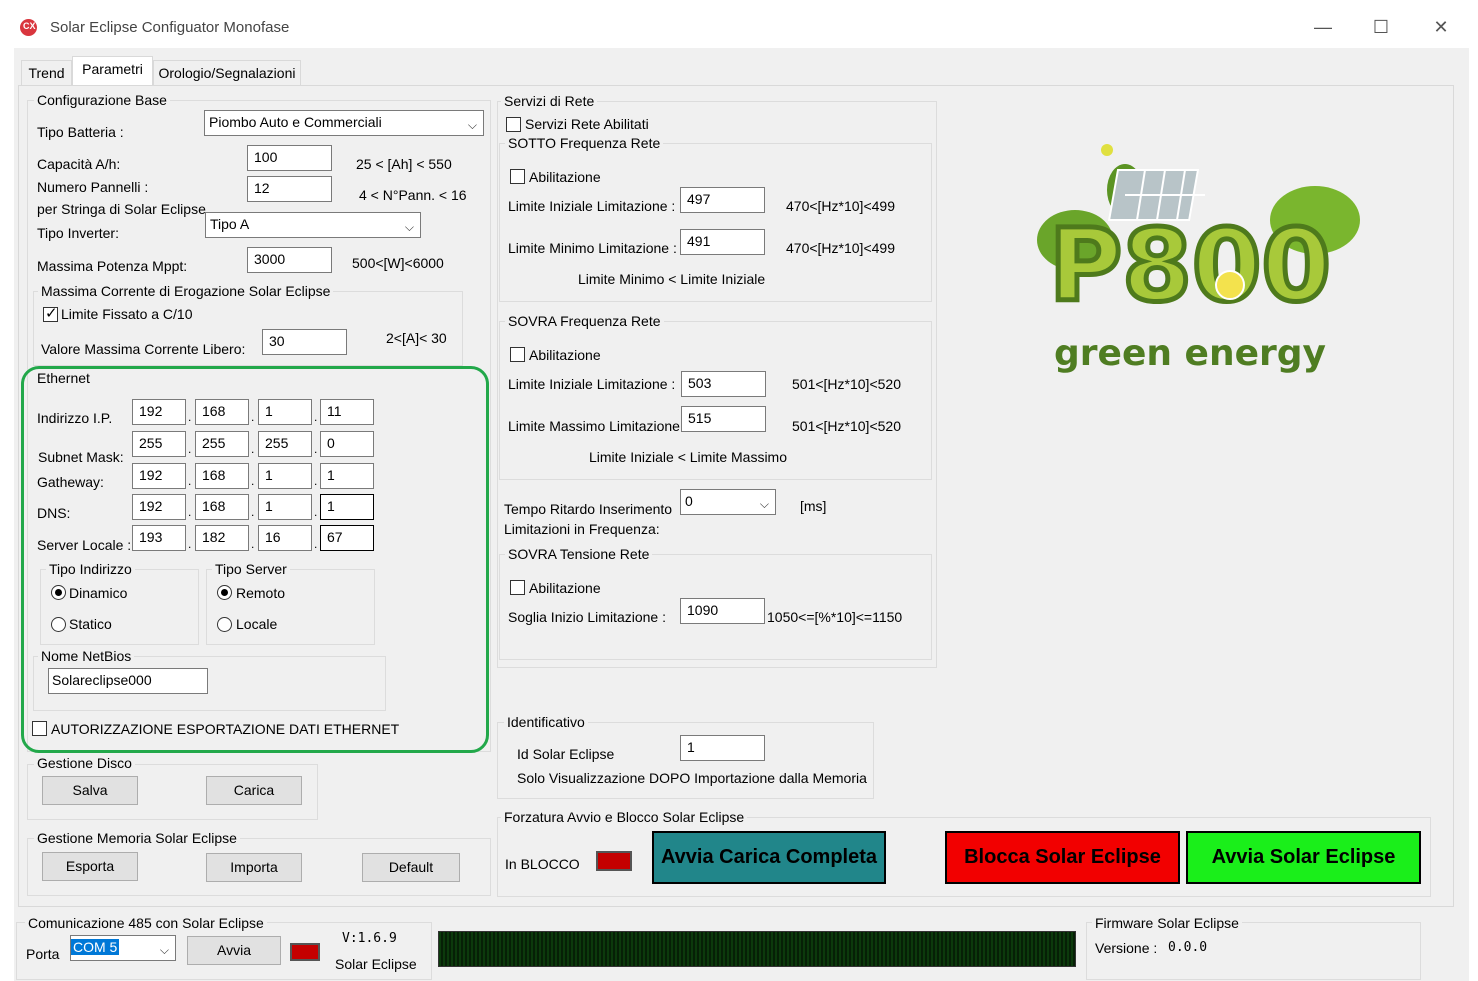  What do you see at coordinates (159, 476) in the screenshot?
I see `gateway-octet-1: 192` at bounding box center [159, 476].